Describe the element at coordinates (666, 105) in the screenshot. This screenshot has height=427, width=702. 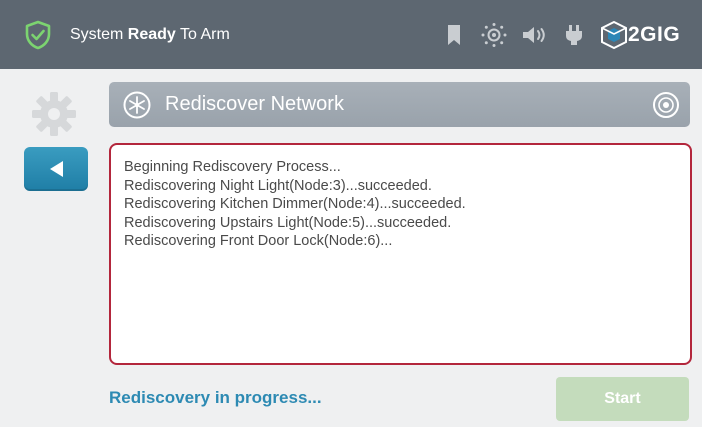
I see `target-icon` at that location.